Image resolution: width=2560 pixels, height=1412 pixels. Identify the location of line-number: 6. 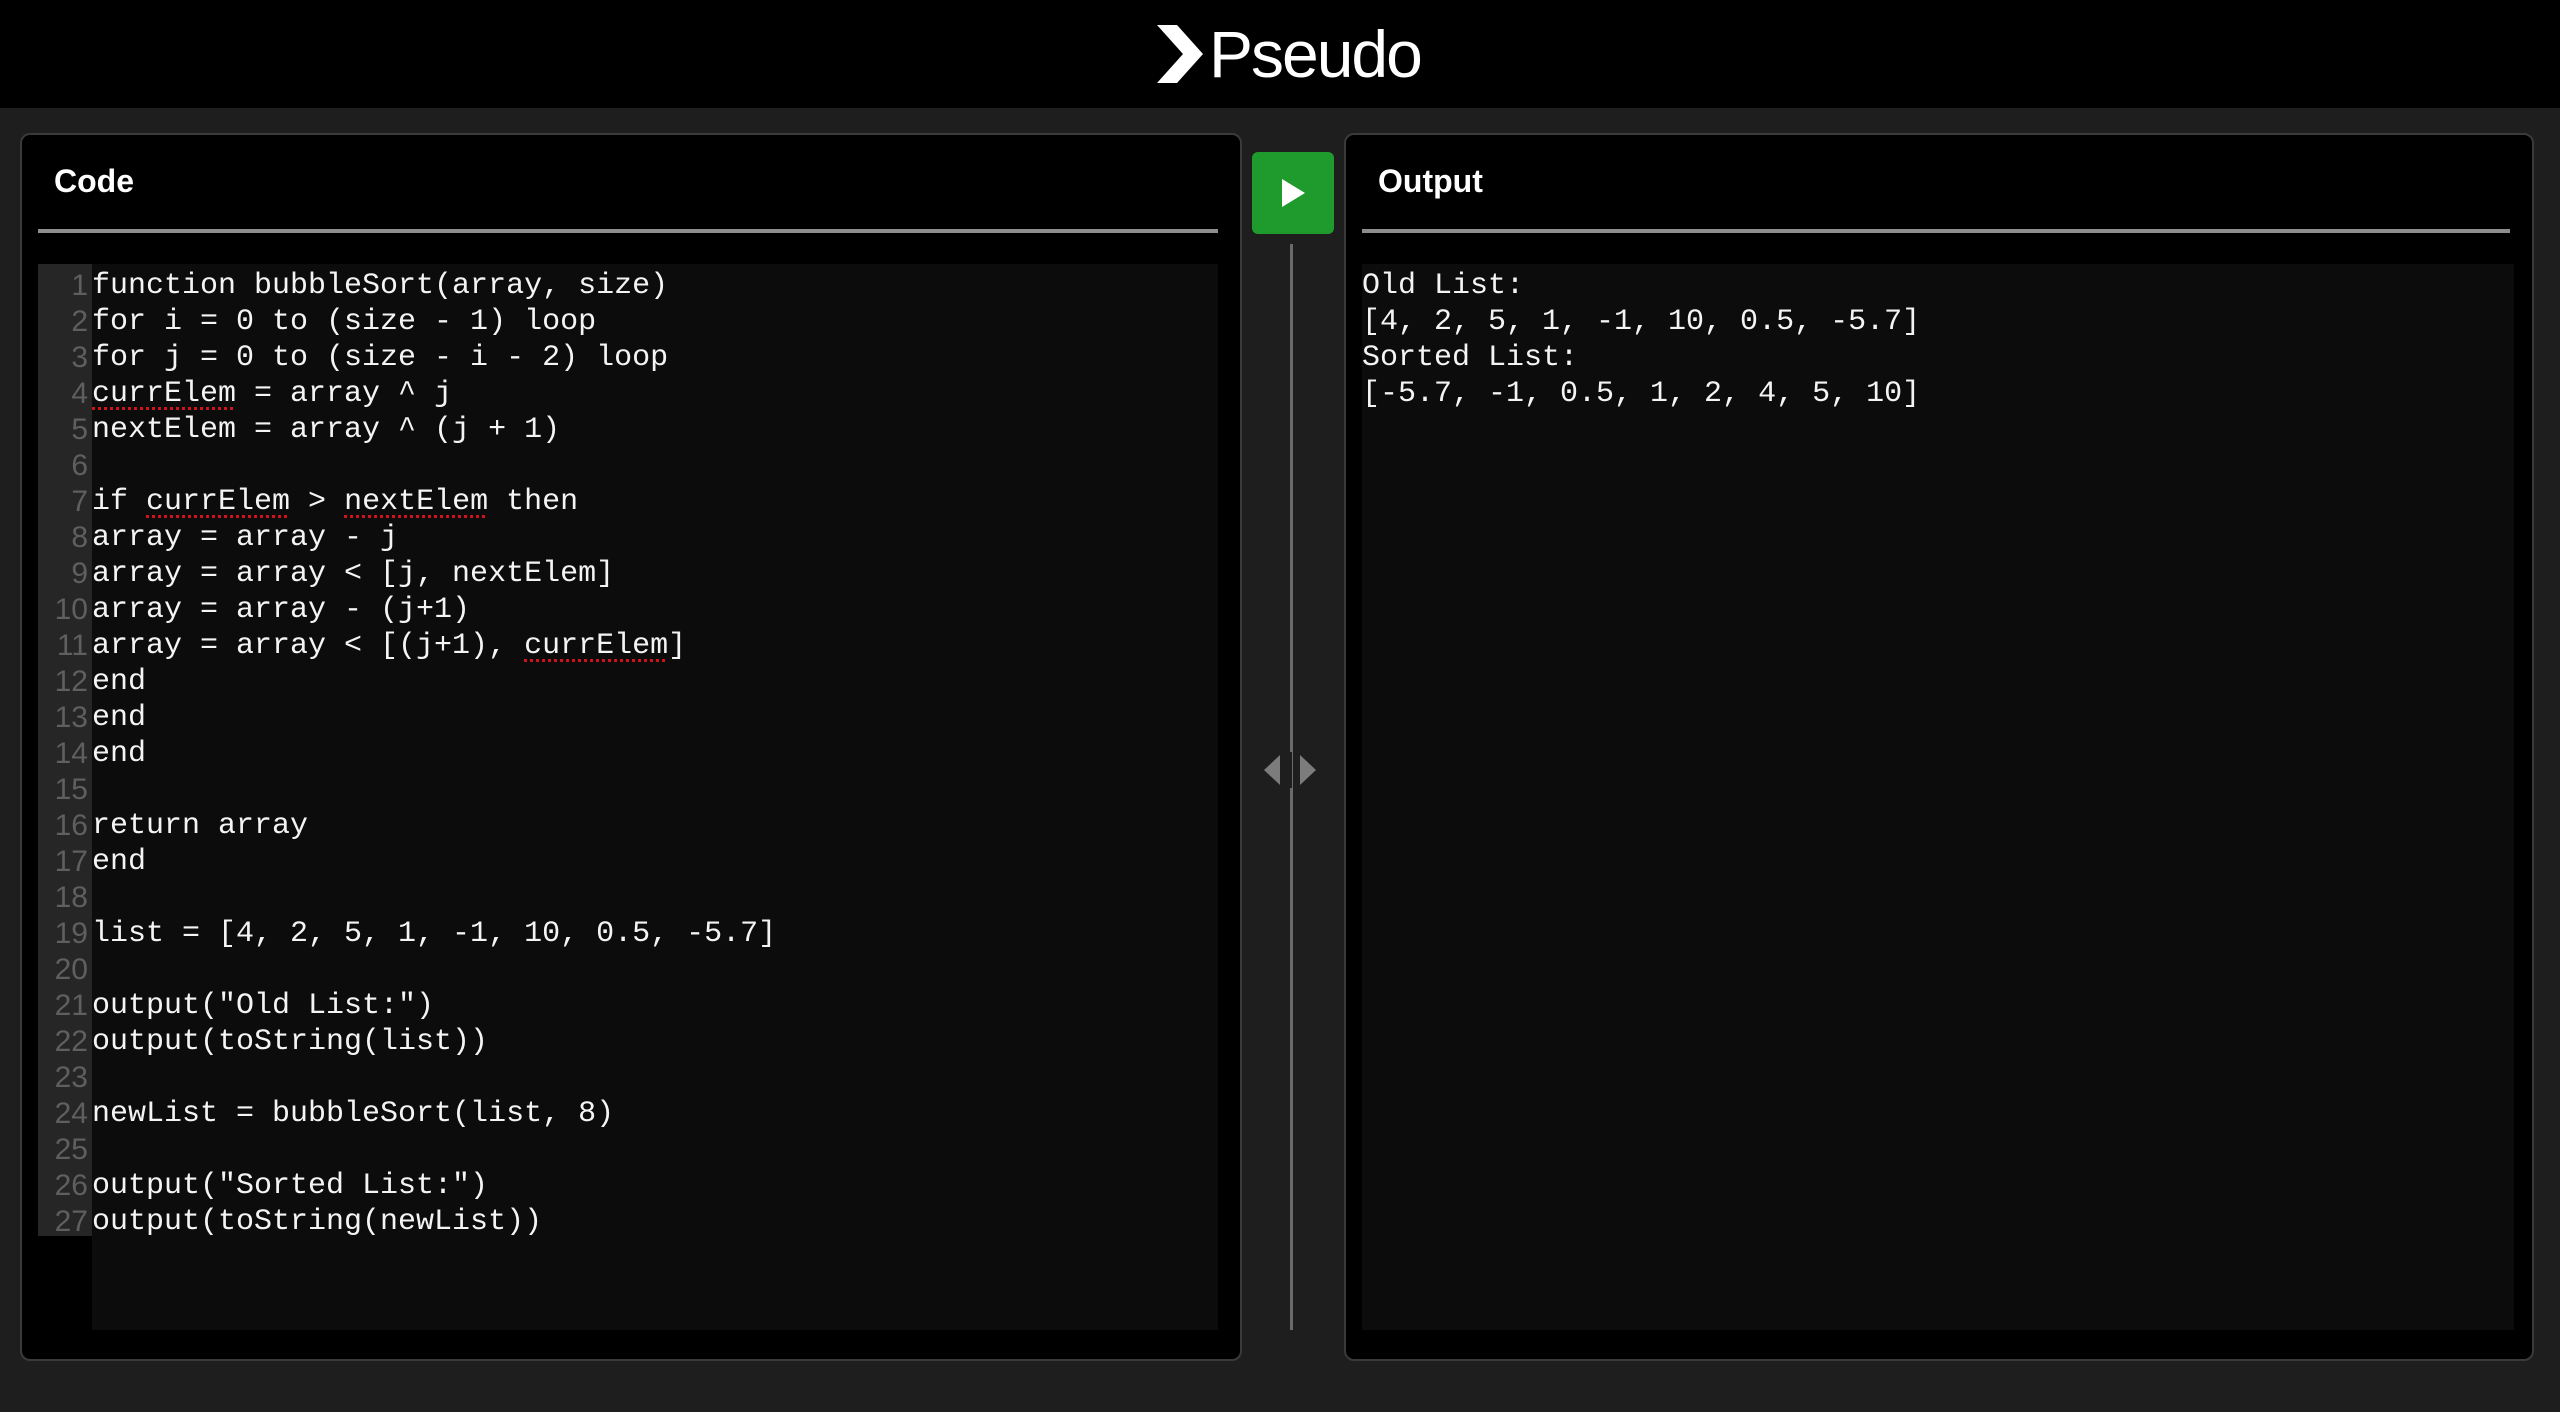
(79, 465).